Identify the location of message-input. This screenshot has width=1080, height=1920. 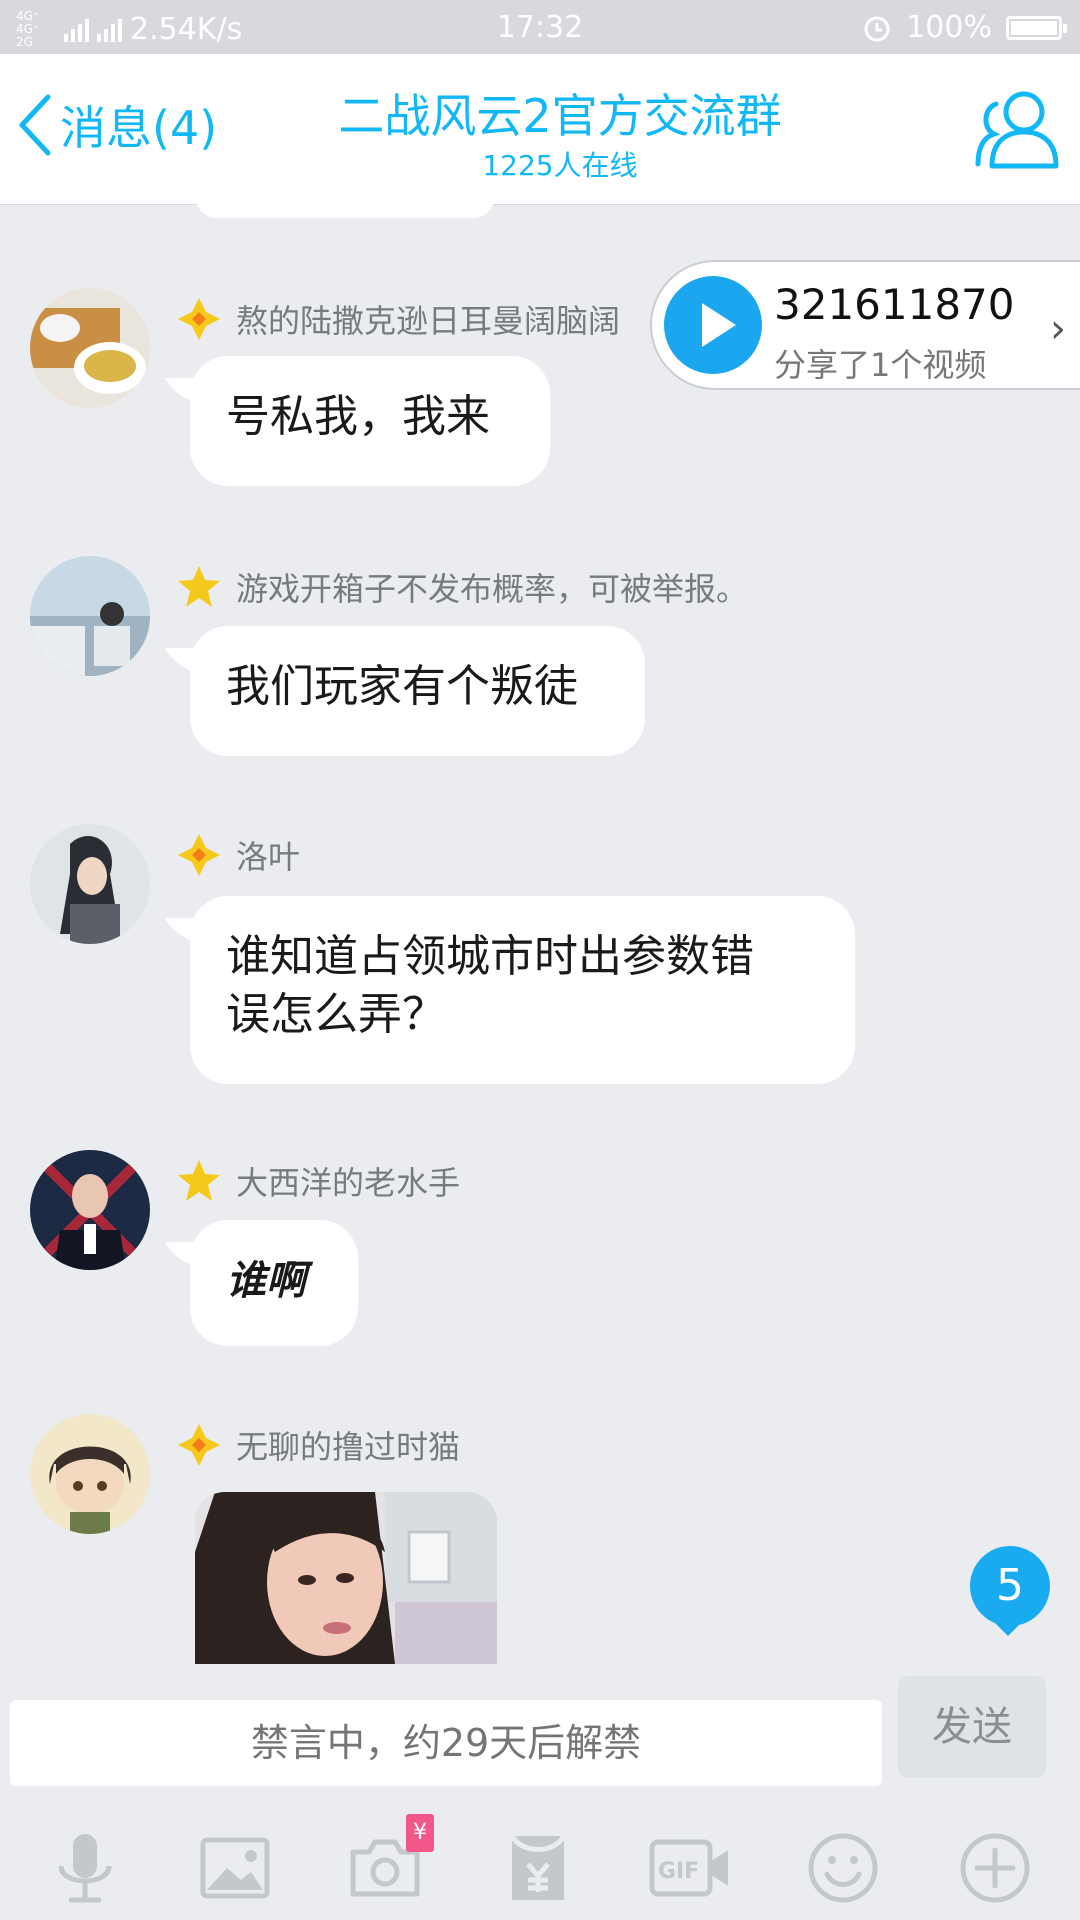
(446, 1743).